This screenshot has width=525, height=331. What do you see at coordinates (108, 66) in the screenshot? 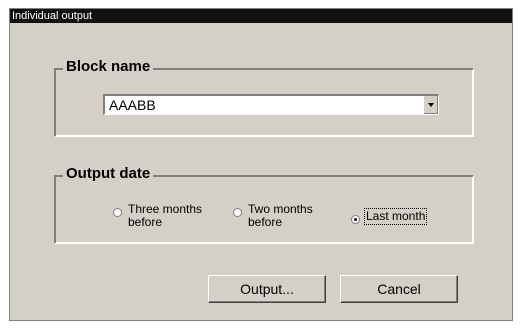
I see `block-name-label: Block name` at bounding box center [108, 66].